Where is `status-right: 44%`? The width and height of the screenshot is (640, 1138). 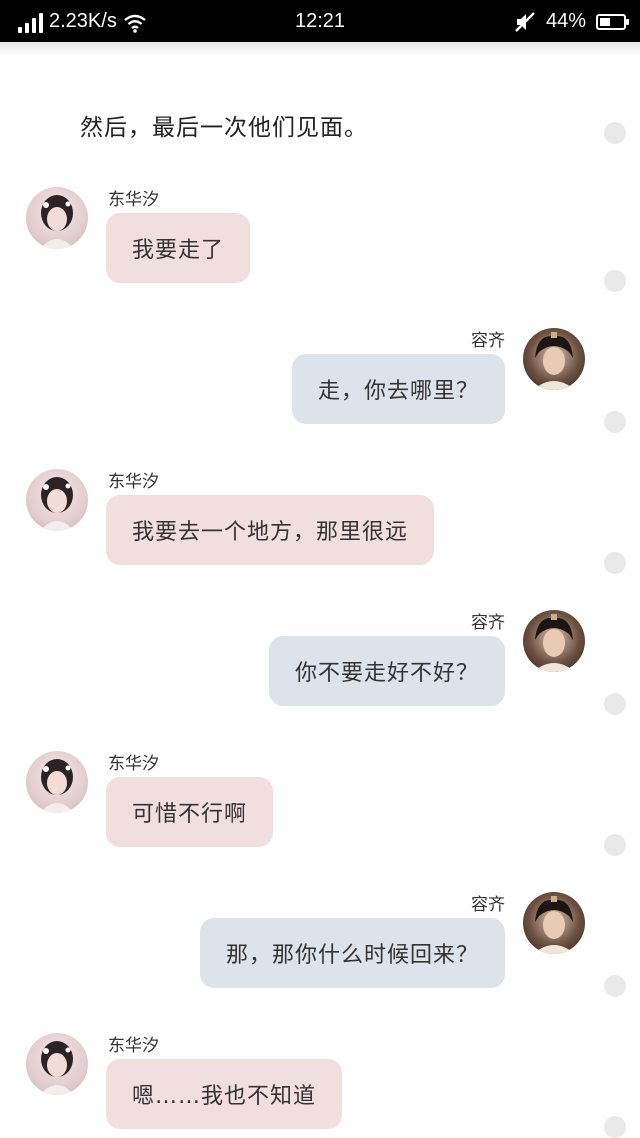 status-right: 44% is located at coordinates (571, 21).